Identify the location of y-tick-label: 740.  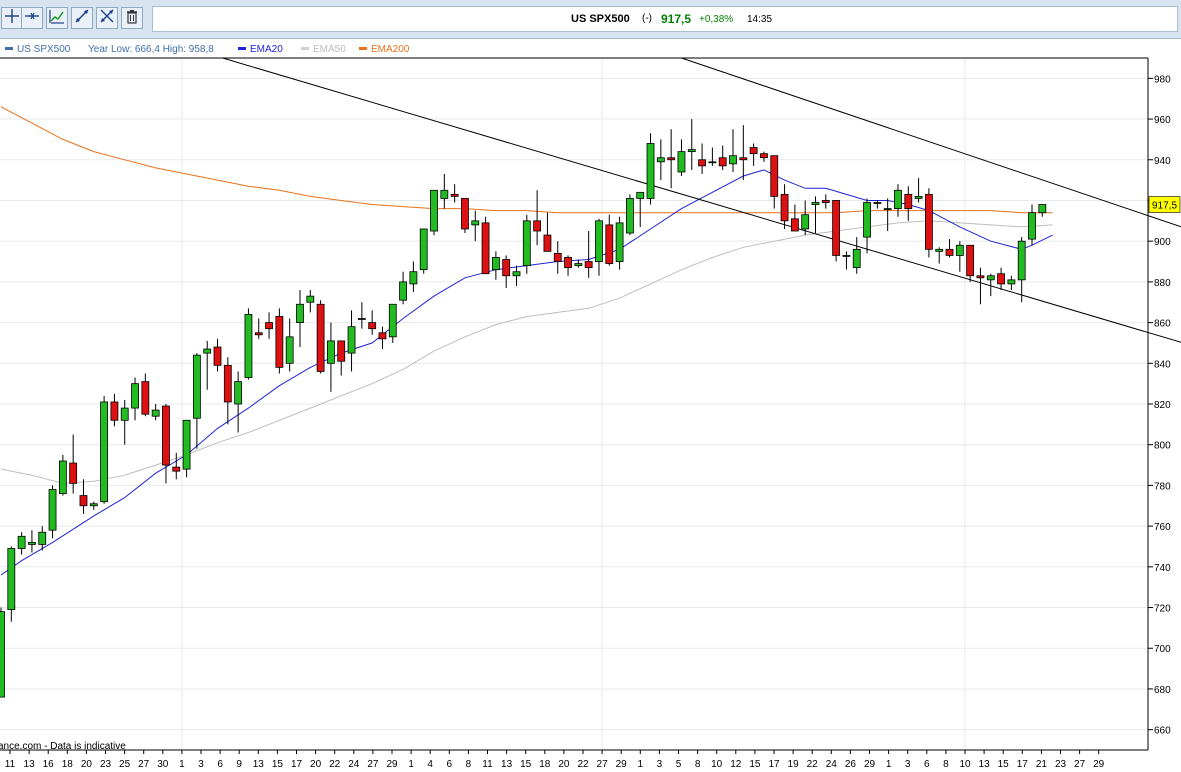
(1162, 568).